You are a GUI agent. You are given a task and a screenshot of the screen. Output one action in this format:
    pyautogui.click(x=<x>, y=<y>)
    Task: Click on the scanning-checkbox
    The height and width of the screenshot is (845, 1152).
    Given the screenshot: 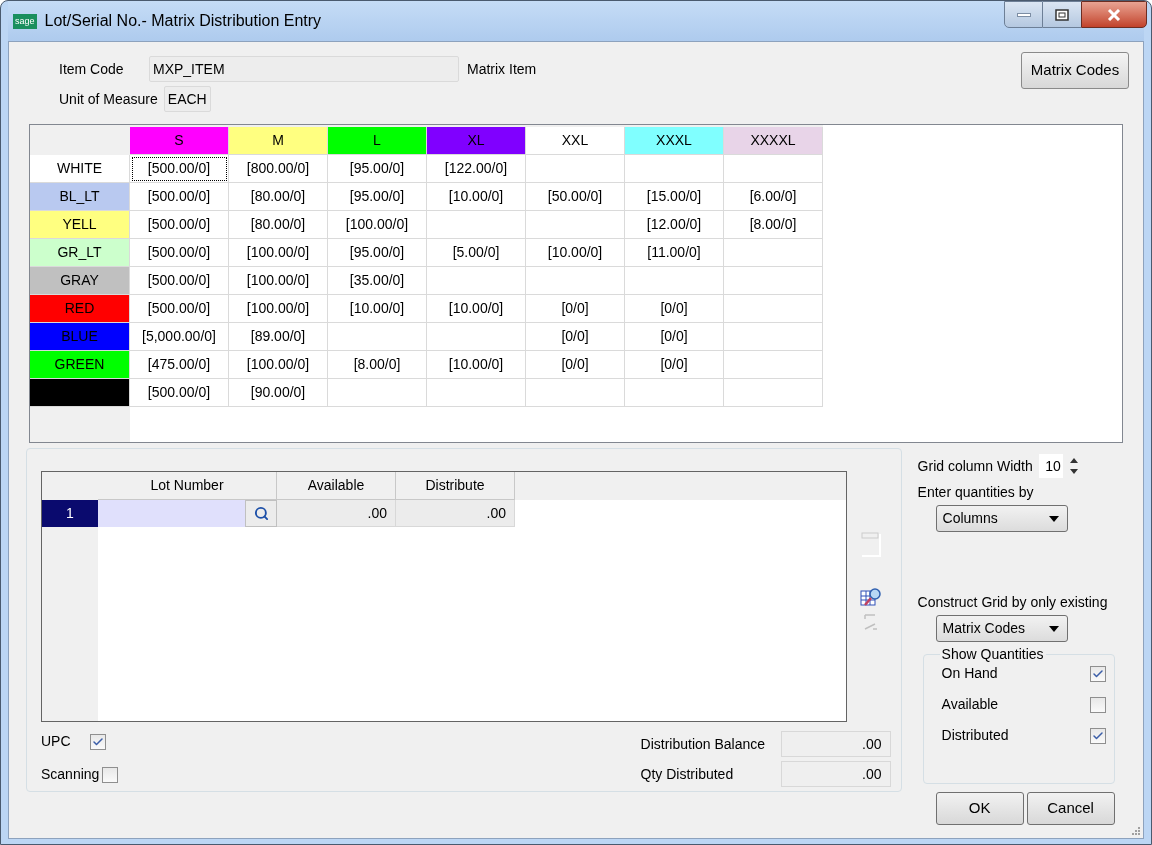 What is the action you would take?
    pyautogui.click(x=110, y=774)
    